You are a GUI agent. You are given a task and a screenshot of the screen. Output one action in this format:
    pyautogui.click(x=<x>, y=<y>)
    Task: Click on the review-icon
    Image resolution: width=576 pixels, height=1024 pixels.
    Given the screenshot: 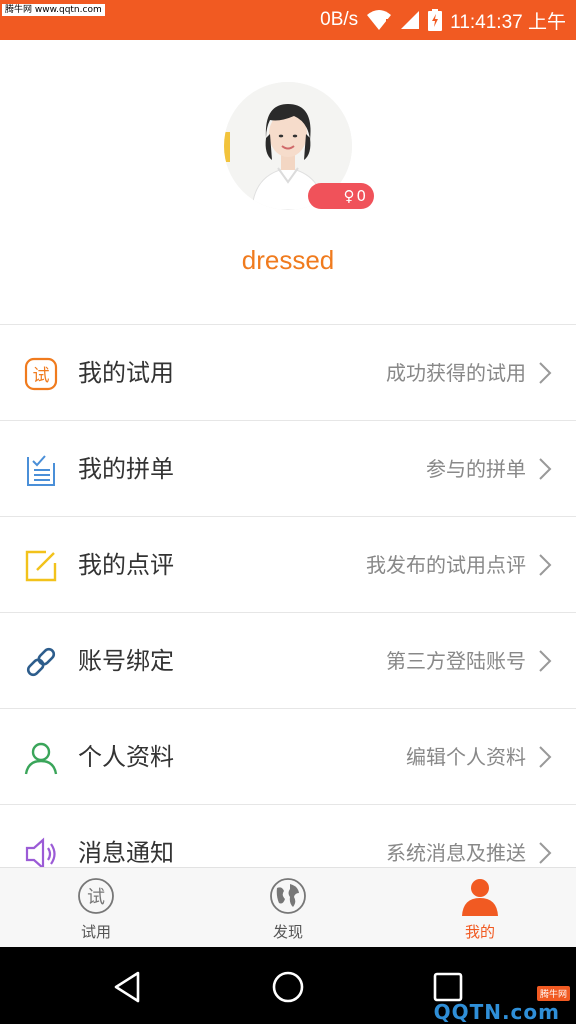 What is the action you would take?
    pyautogui.click(x=41, y=566)
    